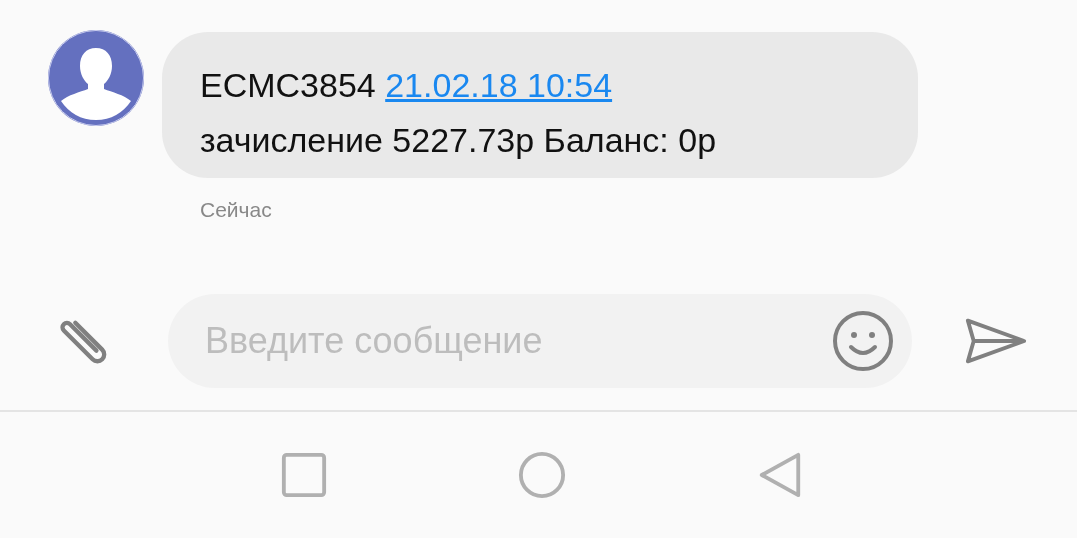 The width and height of the screenshot is (1077, 538). Describe the element at coordinates (459, 113) in the screenshot. I see `message-text: ECMC3854 21.02.18 10:54 зачисление 5227.73р Баланс: 0р` at that location.